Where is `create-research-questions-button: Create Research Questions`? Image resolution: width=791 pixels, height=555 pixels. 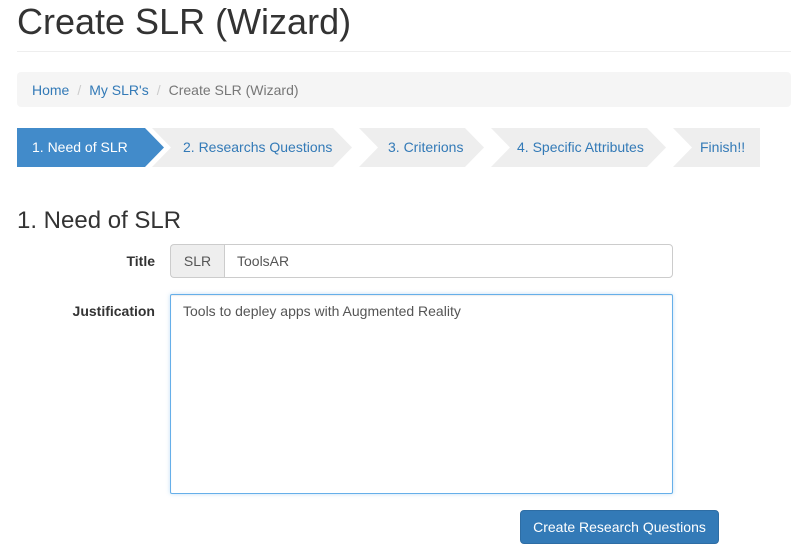
create-research-questions-button: Create Research Questions is located at coordinates (619, 527).